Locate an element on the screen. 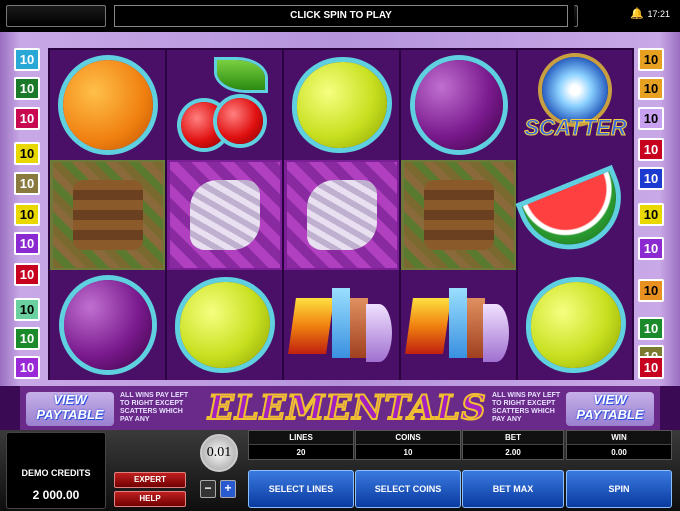  orange-icon is located at coordinates (107, 105).